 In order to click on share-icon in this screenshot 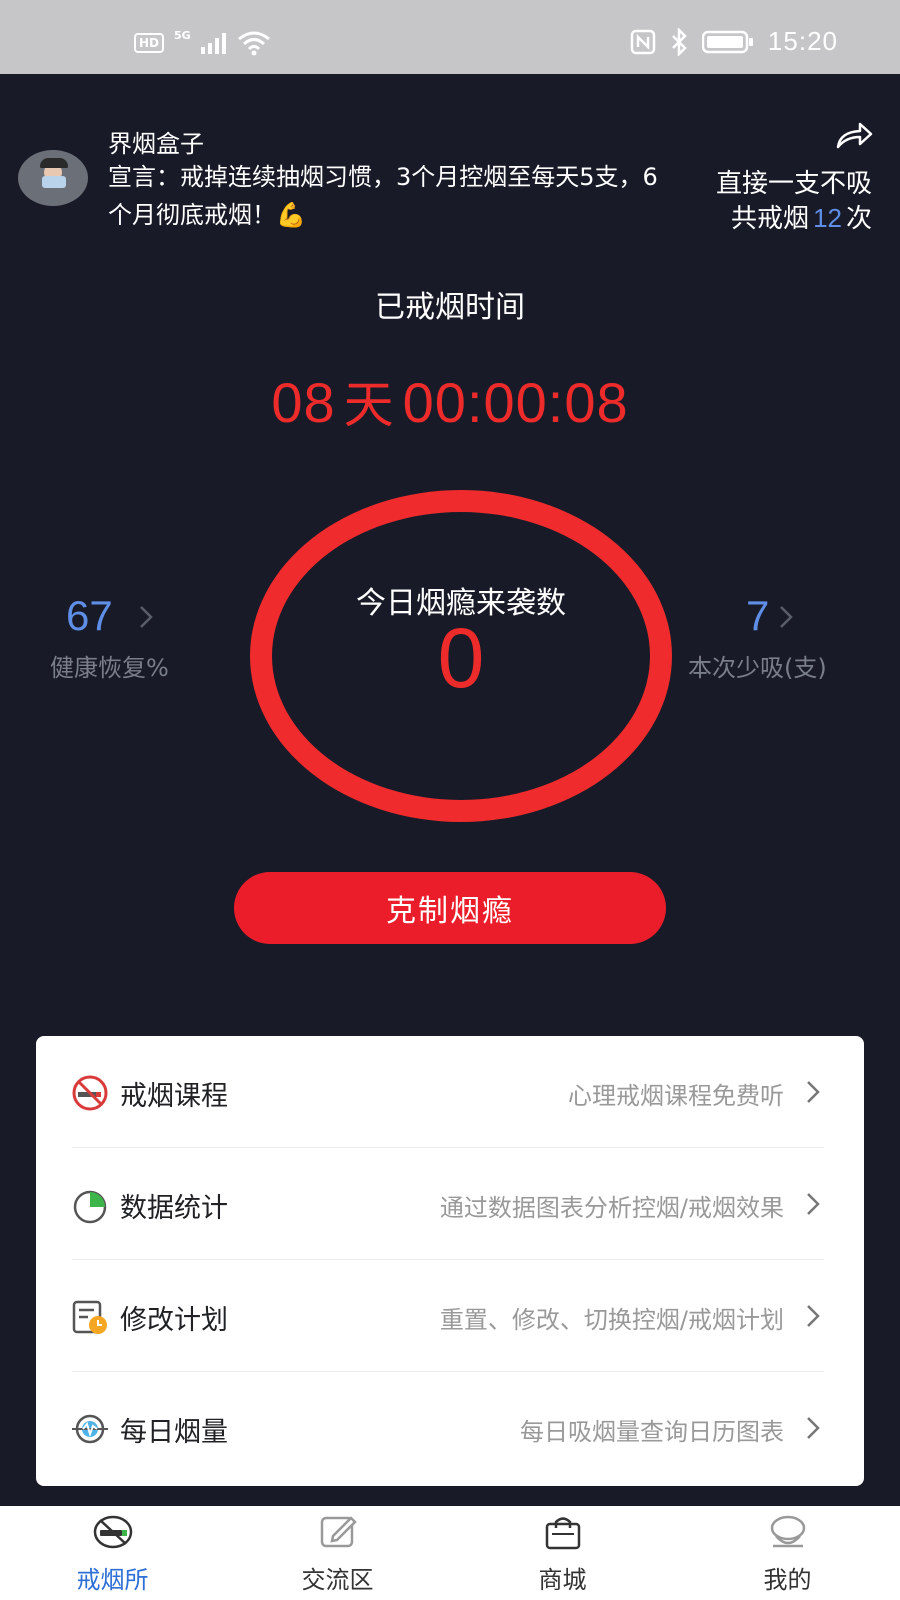, I will do `click(854, 135)`.